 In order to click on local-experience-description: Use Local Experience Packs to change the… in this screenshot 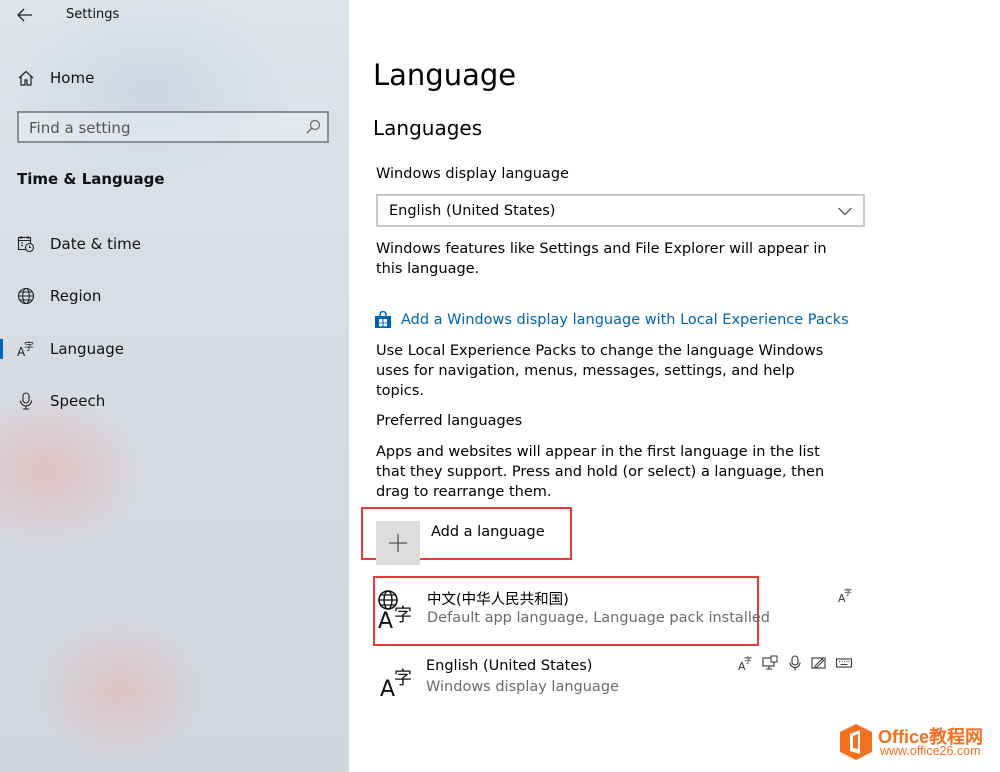, I will do `click(600, 371)`.